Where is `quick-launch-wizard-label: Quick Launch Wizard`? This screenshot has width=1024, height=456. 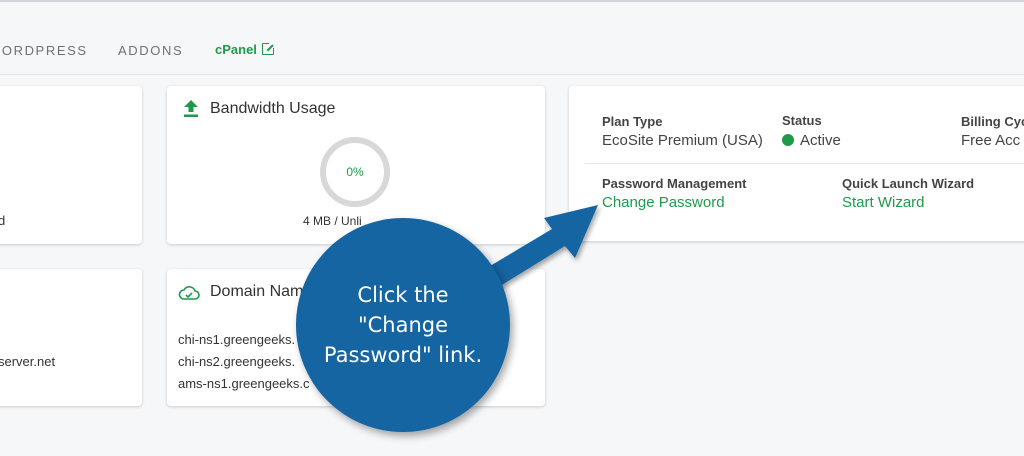 quick-launch-wizard-label: Quick Launch Wizard is located at coordinates (908, 183).